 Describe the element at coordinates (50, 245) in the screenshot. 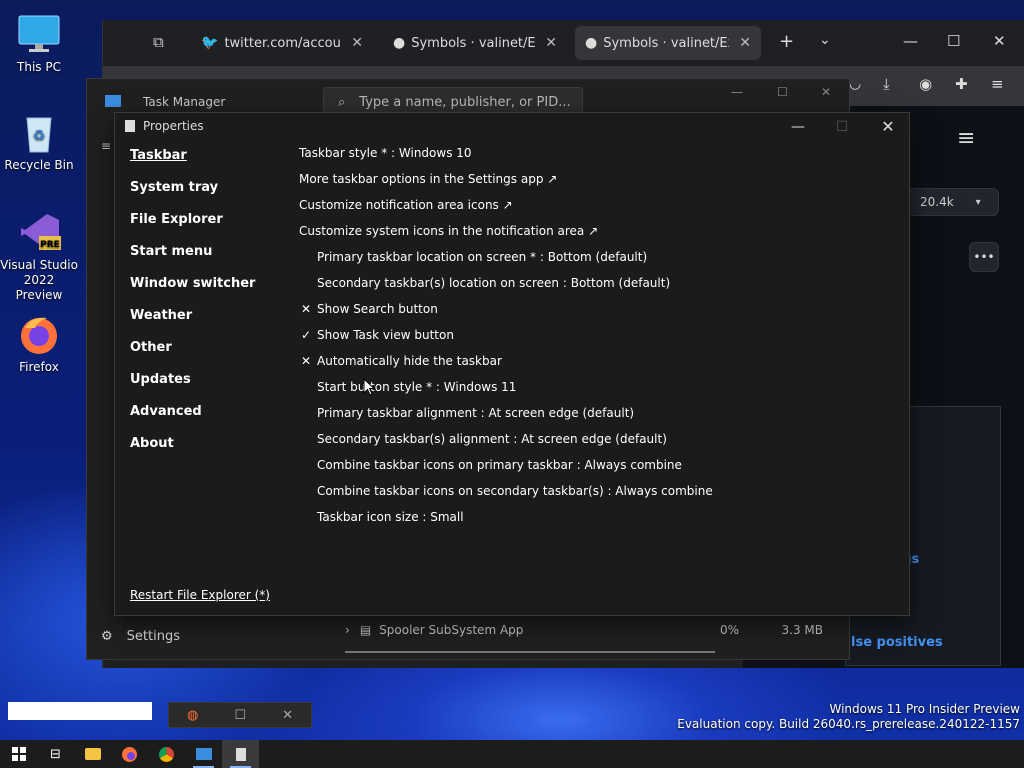

I see `svg-text: PRE` at that location.